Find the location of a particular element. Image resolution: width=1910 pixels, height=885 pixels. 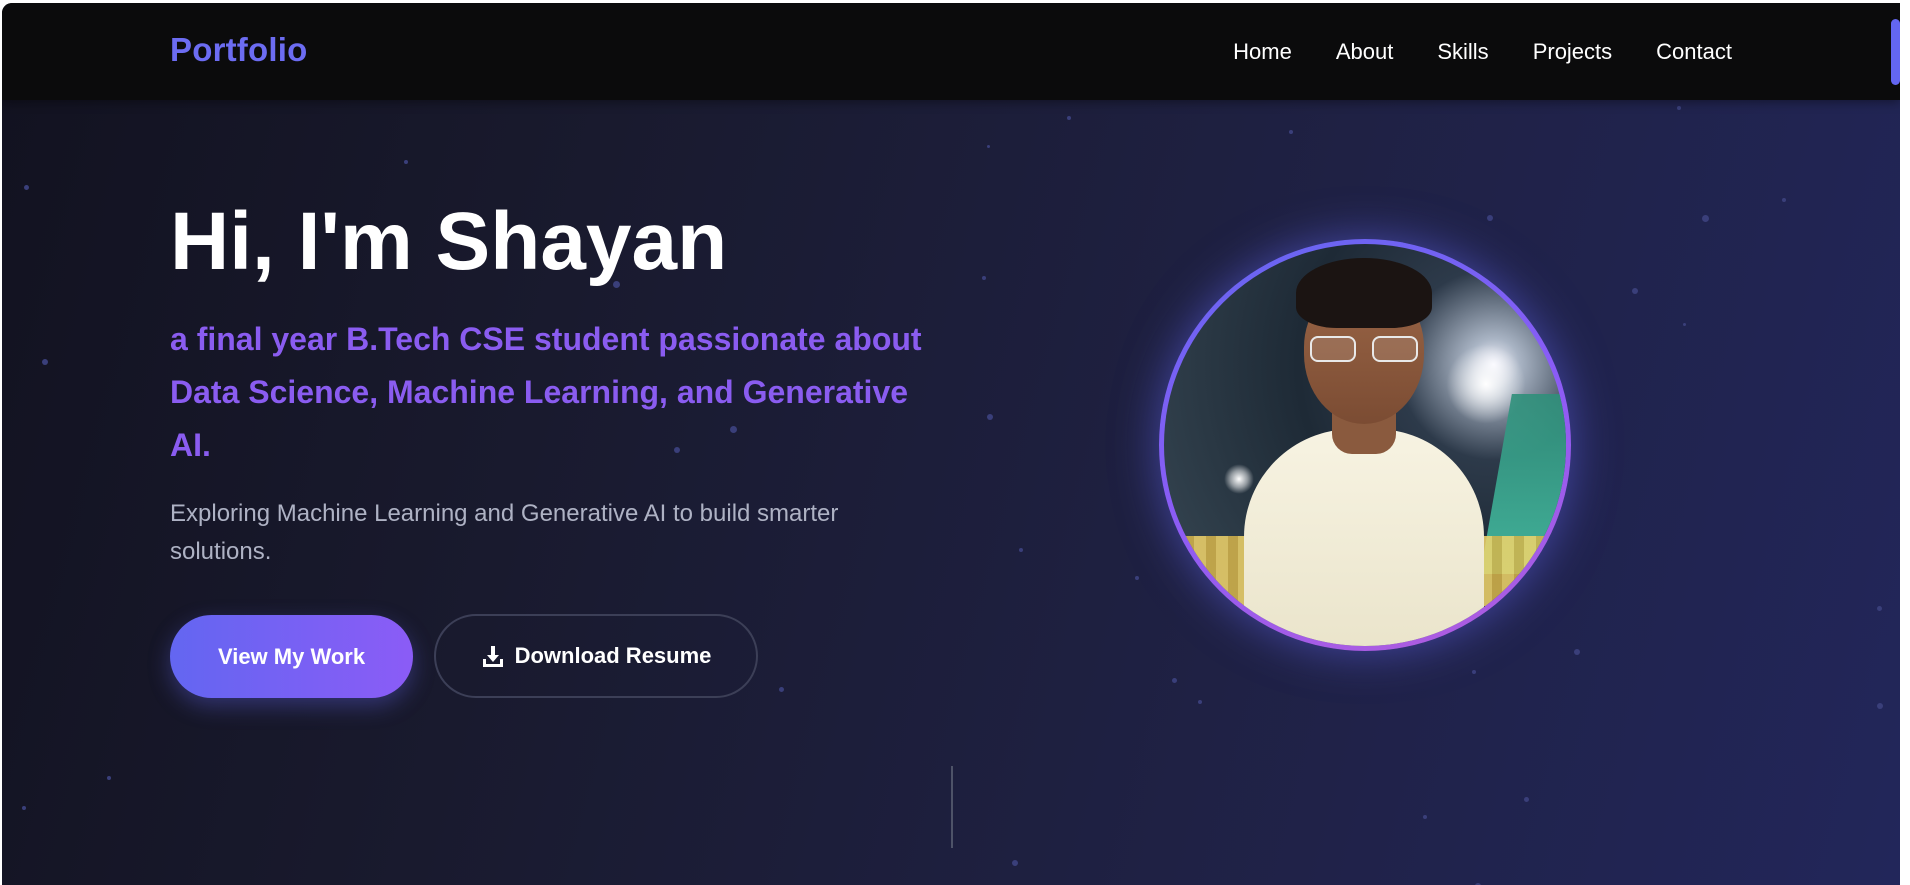

nav-link-contact: Contact is located at coordinates (1694, 52).